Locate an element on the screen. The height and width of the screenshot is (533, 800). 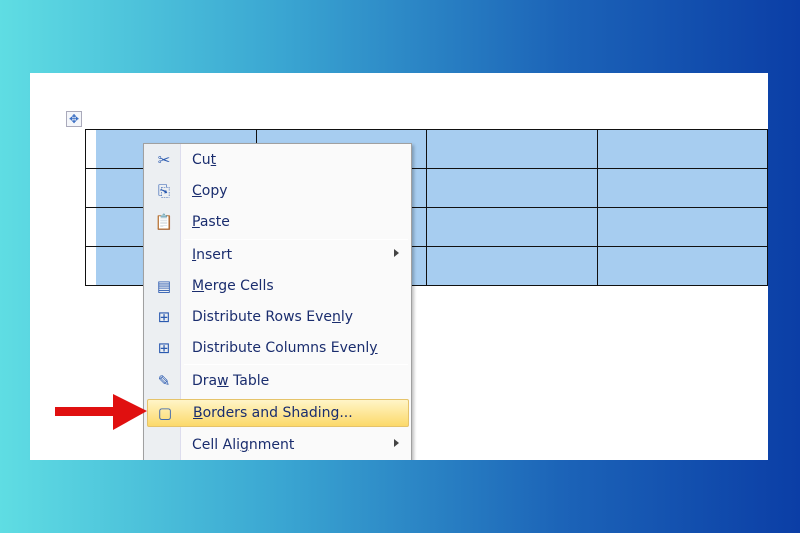
mnemonic-key: M is located at coordinates (198, 286).